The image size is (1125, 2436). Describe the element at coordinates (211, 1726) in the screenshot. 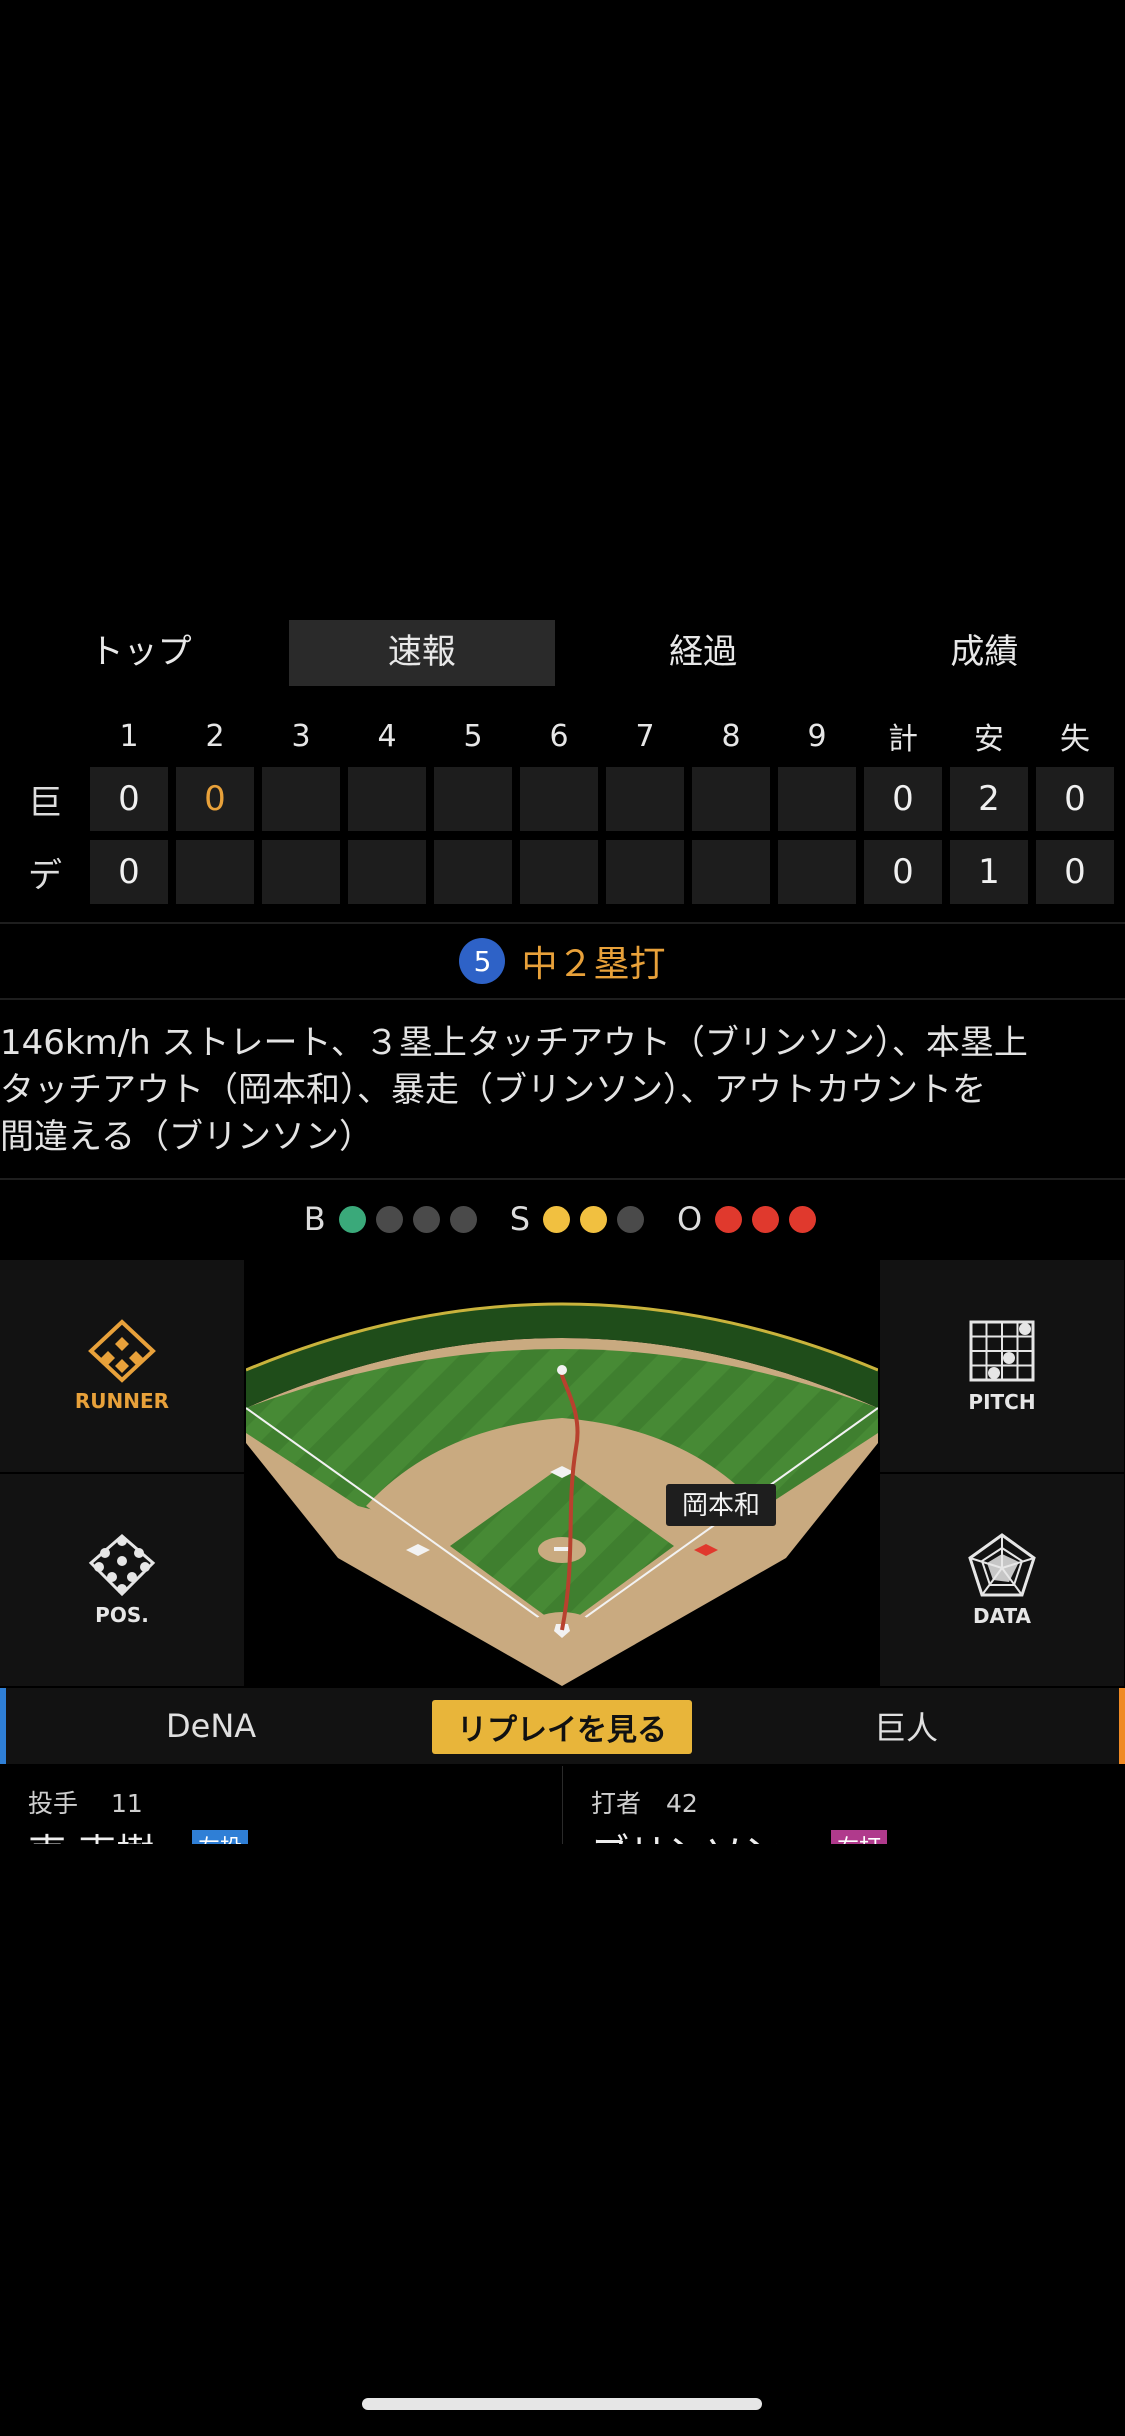

I see `home-team-label: DeNA` at that location.